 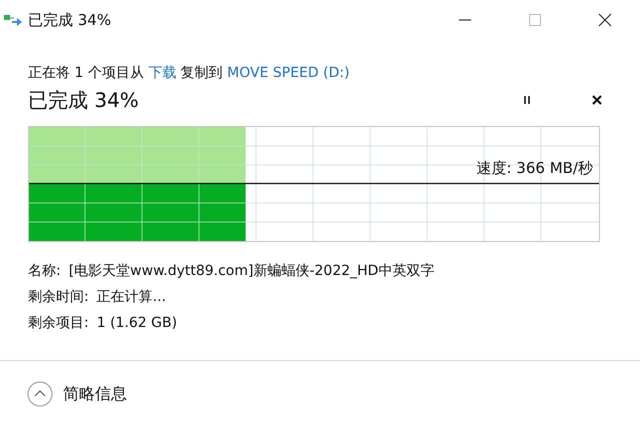 I want to click on pause-icon, so click(x=527, y=100).